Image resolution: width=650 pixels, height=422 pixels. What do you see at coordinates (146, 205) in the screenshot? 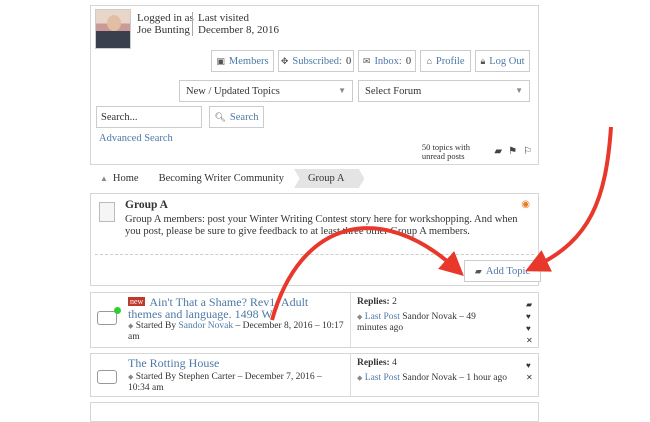
I see `forum-title: Group A` at bounding box center [146, 205].